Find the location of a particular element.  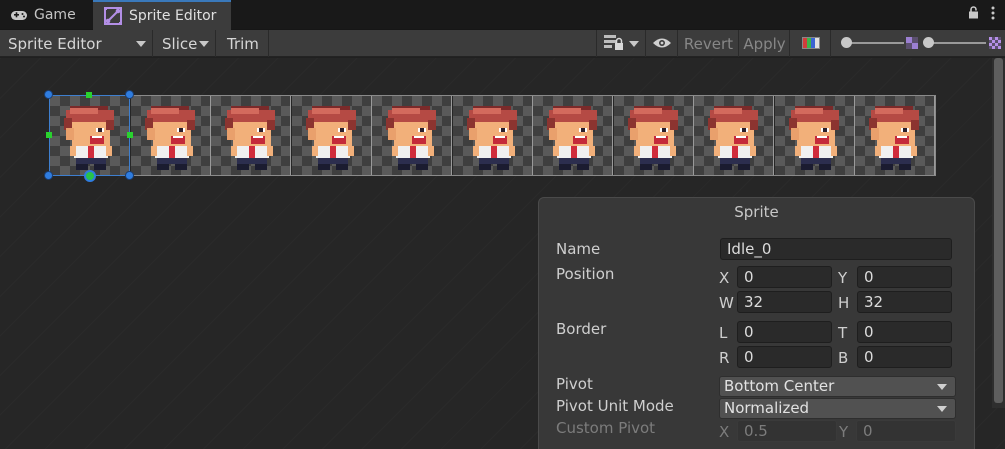

pivot-unit-mode-dropdown: Normalized is located at coordinates (837, 408).